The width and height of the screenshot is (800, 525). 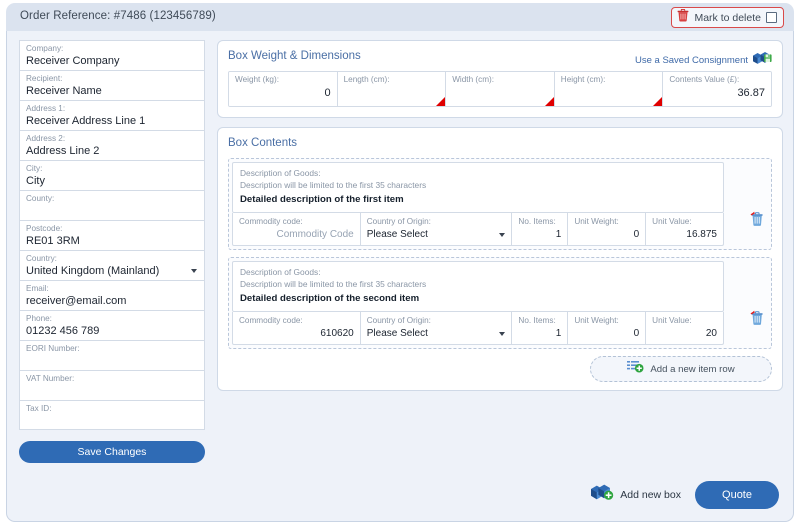 I want to click on field-label: City:, so click(x=34, y=168).